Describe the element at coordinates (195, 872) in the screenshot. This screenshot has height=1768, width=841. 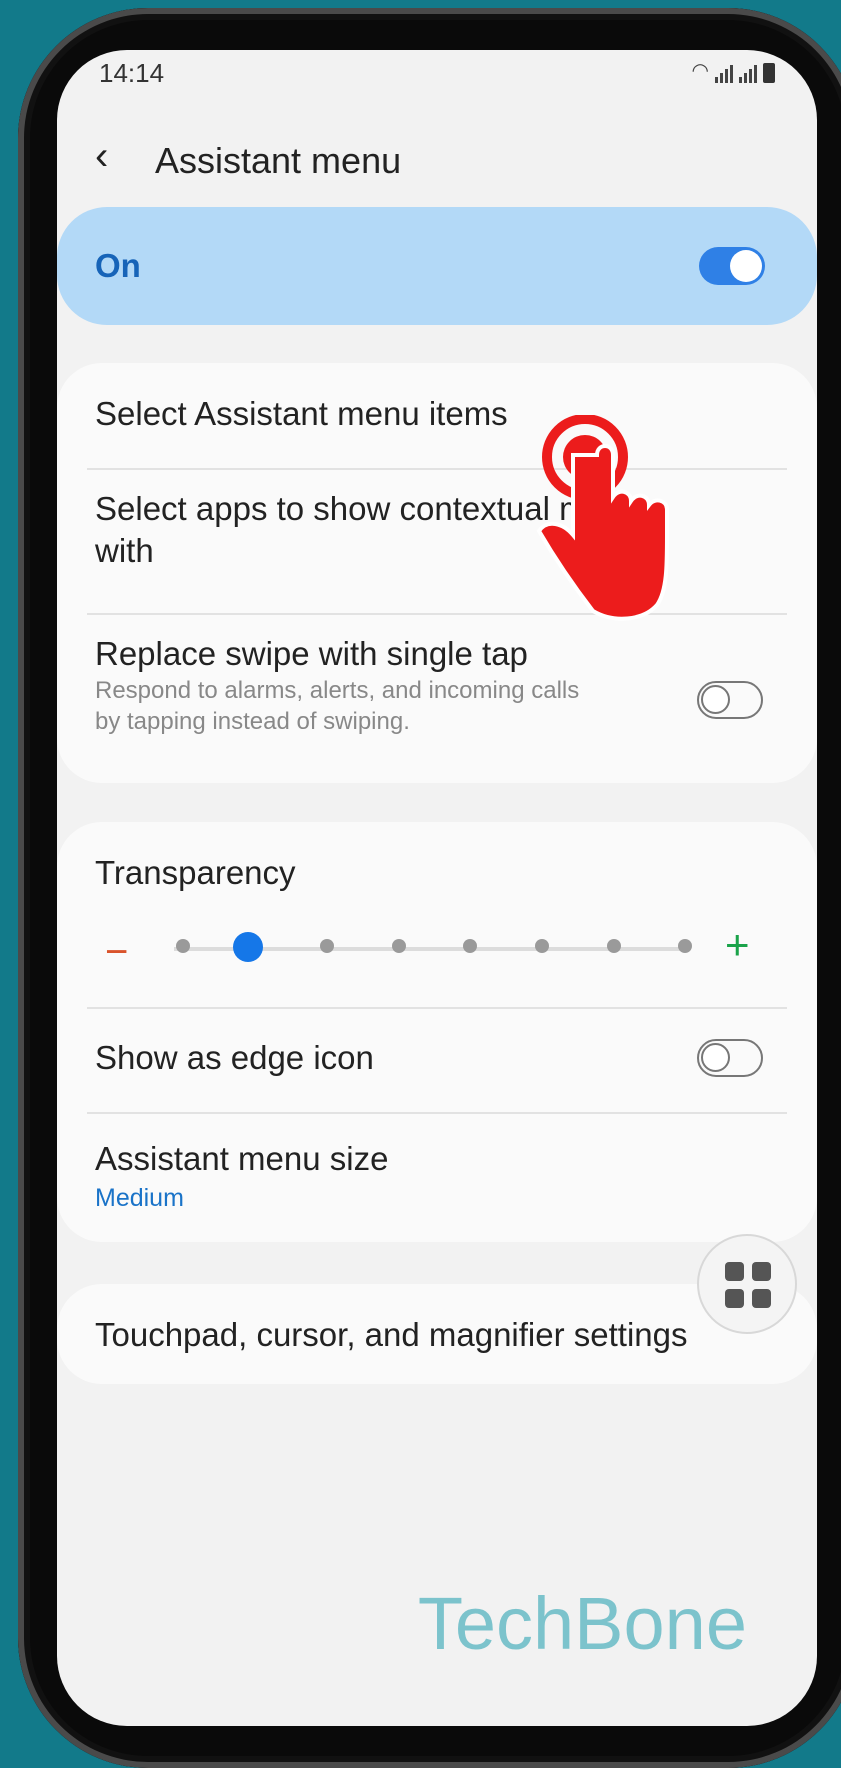
I see `transparency-label: Transparency` at that location.